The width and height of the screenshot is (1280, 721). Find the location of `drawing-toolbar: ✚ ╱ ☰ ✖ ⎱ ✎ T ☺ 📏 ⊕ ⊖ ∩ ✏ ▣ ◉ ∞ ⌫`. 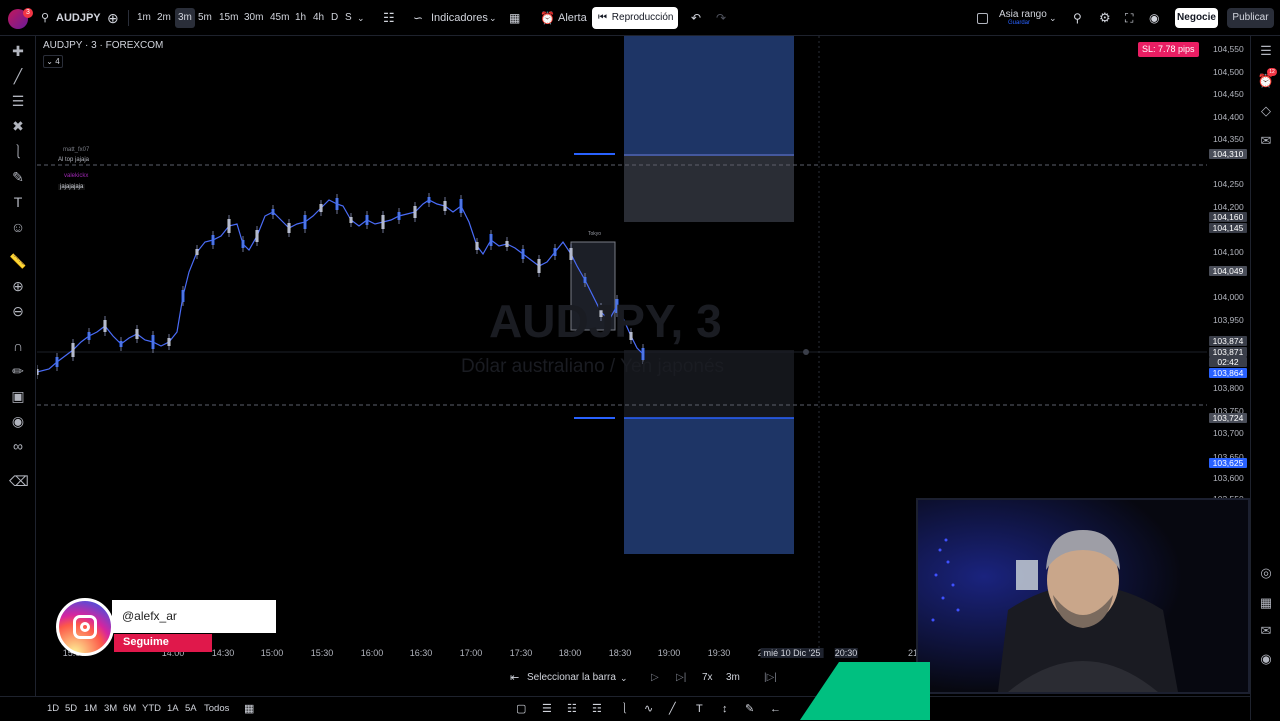

drawing-toolbar: ✚ ╱ ☰ ✖ ⎱ ✎ T ☺ 📏 ⊕ ⊖ ∩ ✏ ▣ ◉ ∞ ⌫ is located at coordinates (18, 366).